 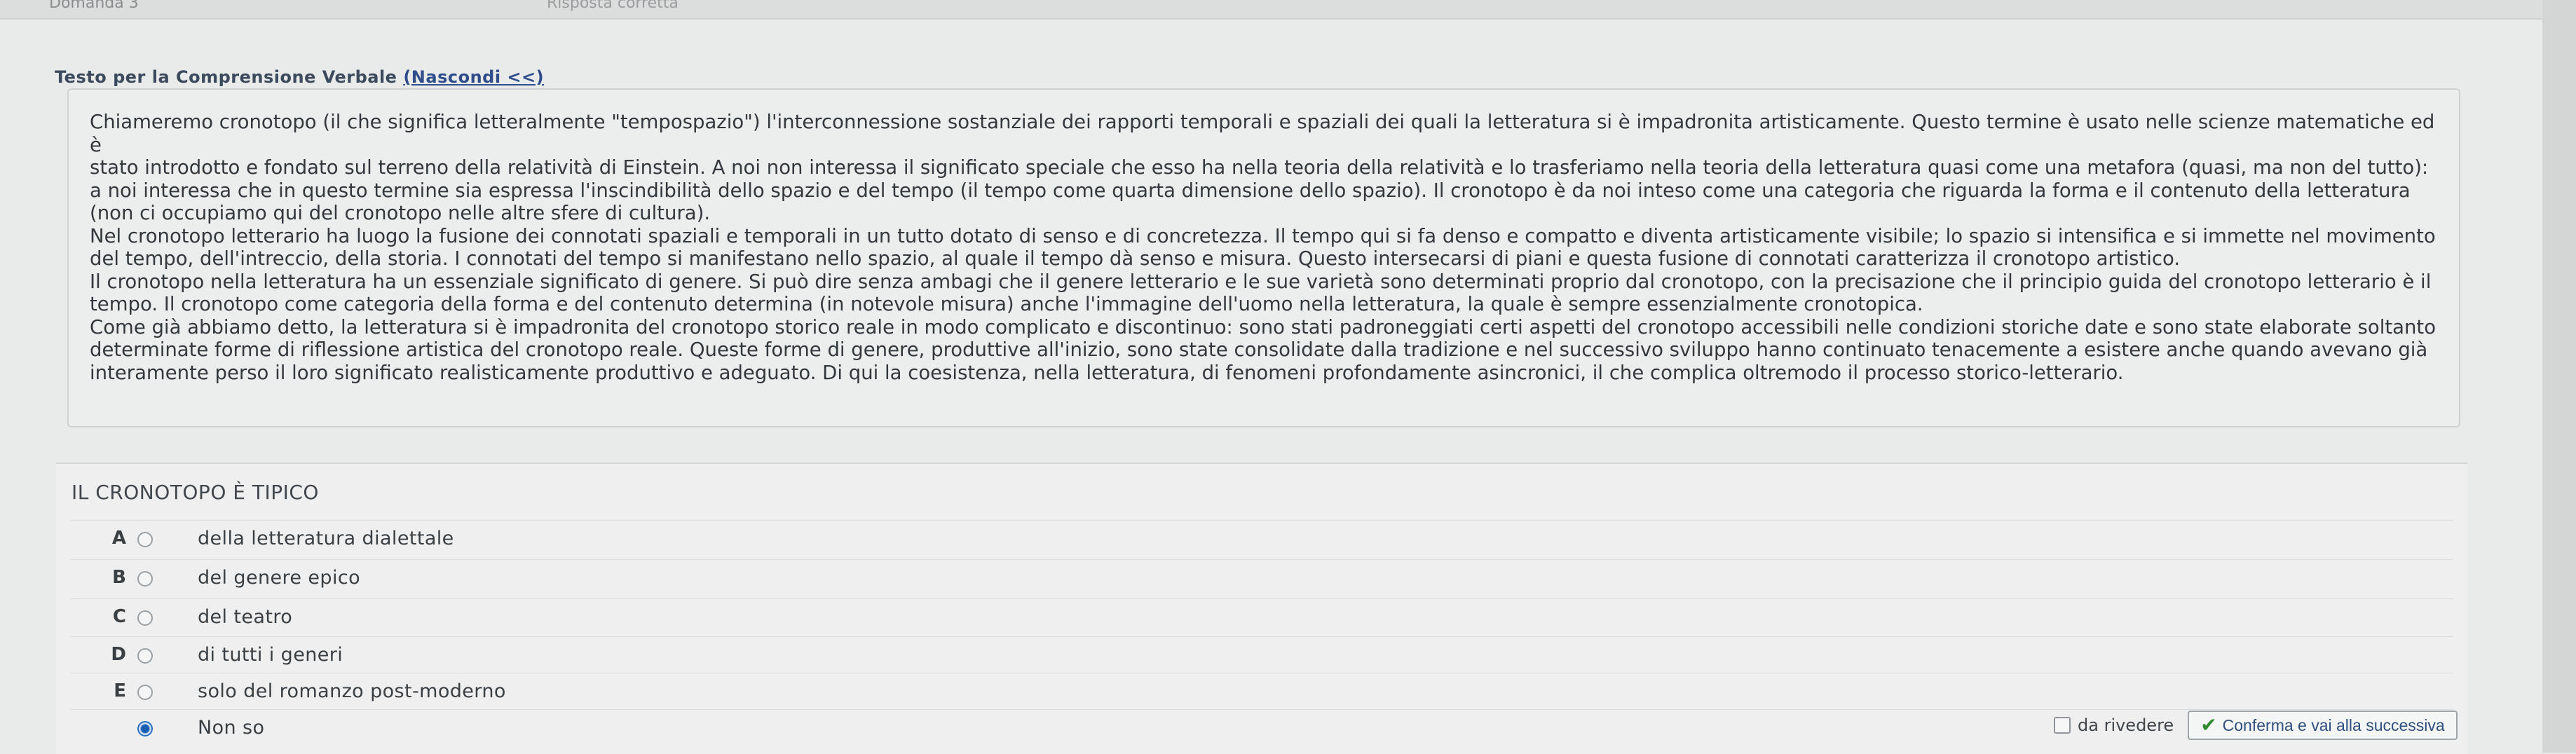 I want to click on option-text: del teatro, so click(x=245, y=617).